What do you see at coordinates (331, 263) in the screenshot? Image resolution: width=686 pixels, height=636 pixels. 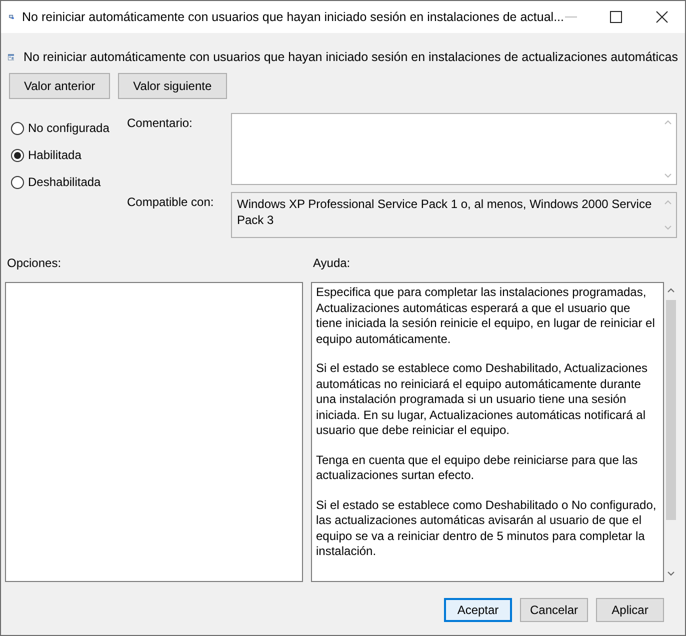 I see `help-label: Ayuda:` at bounding box center [331, 263].